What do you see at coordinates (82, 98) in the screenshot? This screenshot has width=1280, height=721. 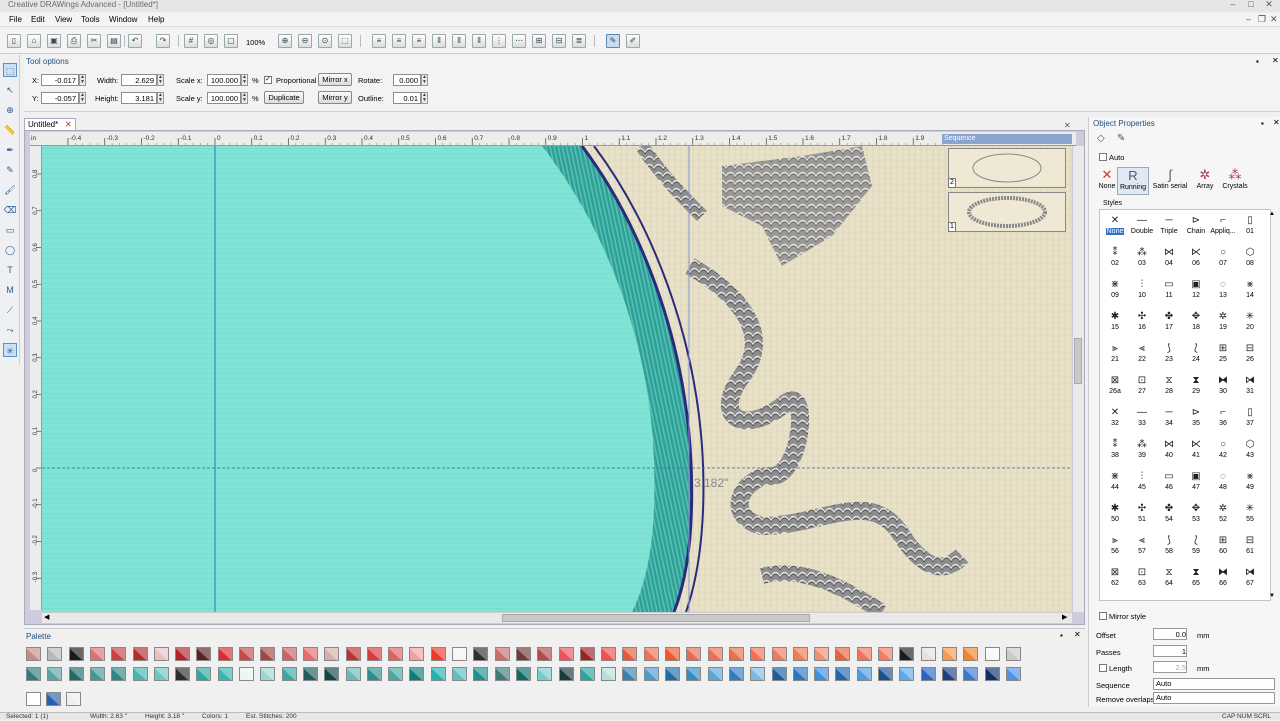 I see `y-spinner: ▲ ▼` at bounding box center [82, 98].